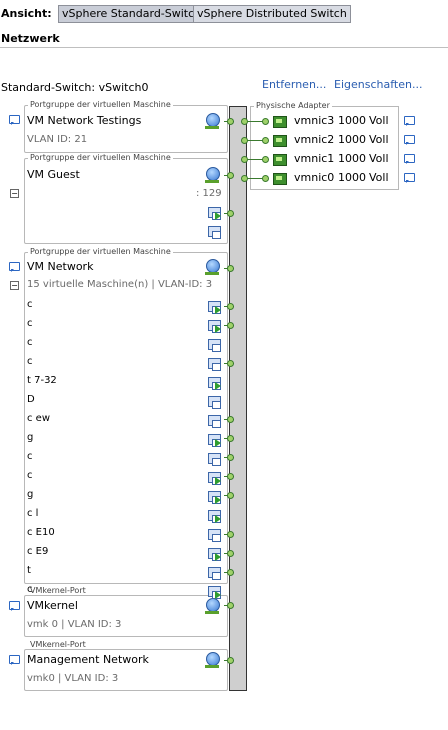  Describe the element at coordinates (52, 605) in the screenshot. I see `portgroup-name: VMkernel` at that location.